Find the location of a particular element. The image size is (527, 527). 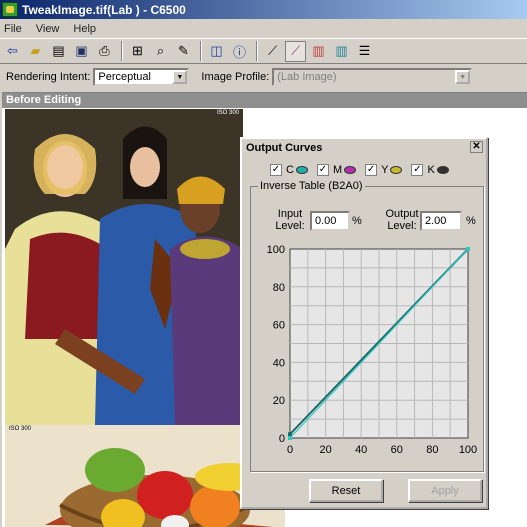

y-tick-label: 20 is located at coordinates (279, 401).